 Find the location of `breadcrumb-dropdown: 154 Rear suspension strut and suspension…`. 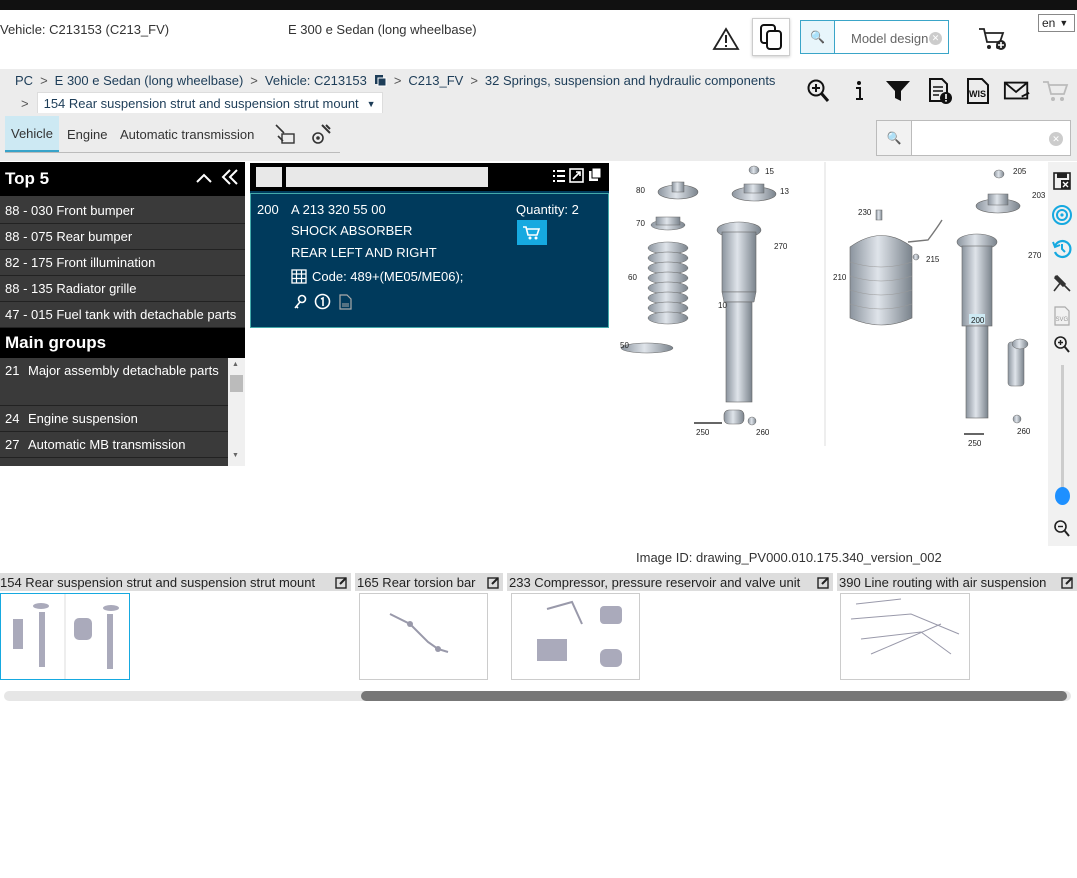

breadcrumb-dropdown: 154 Rear suspension strut and suspension… is located at coordinates (209, 103).